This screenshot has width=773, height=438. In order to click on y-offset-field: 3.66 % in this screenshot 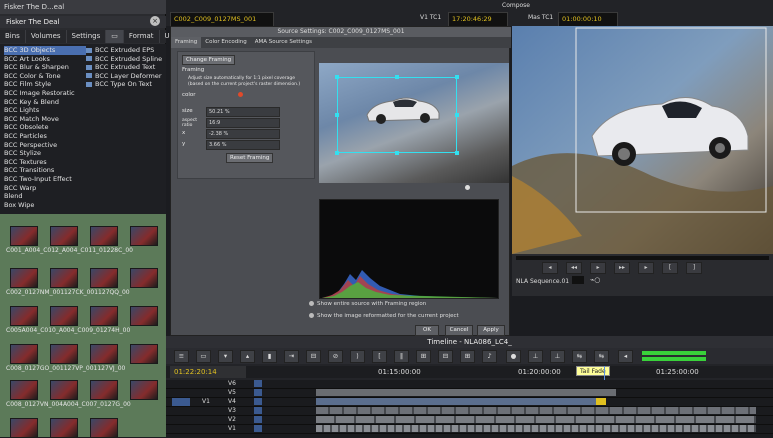, I will do `click(243, 145)`.